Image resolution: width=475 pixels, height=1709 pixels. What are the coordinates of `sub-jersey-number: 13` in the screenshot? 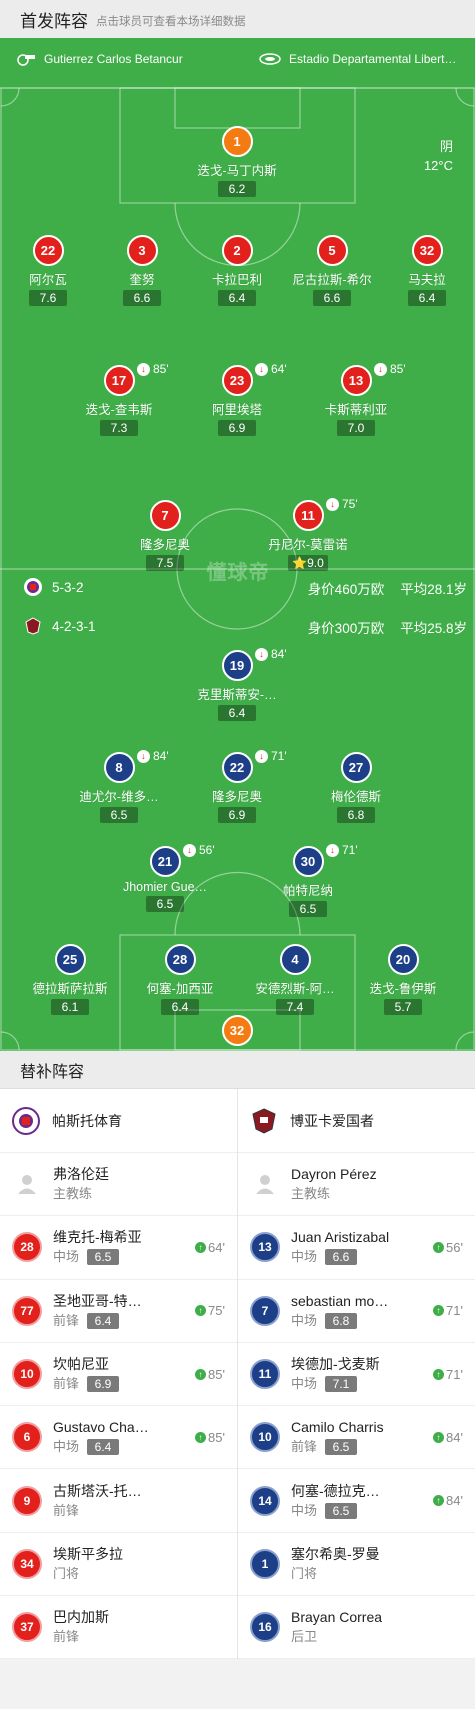 It's located at (265, 1247).